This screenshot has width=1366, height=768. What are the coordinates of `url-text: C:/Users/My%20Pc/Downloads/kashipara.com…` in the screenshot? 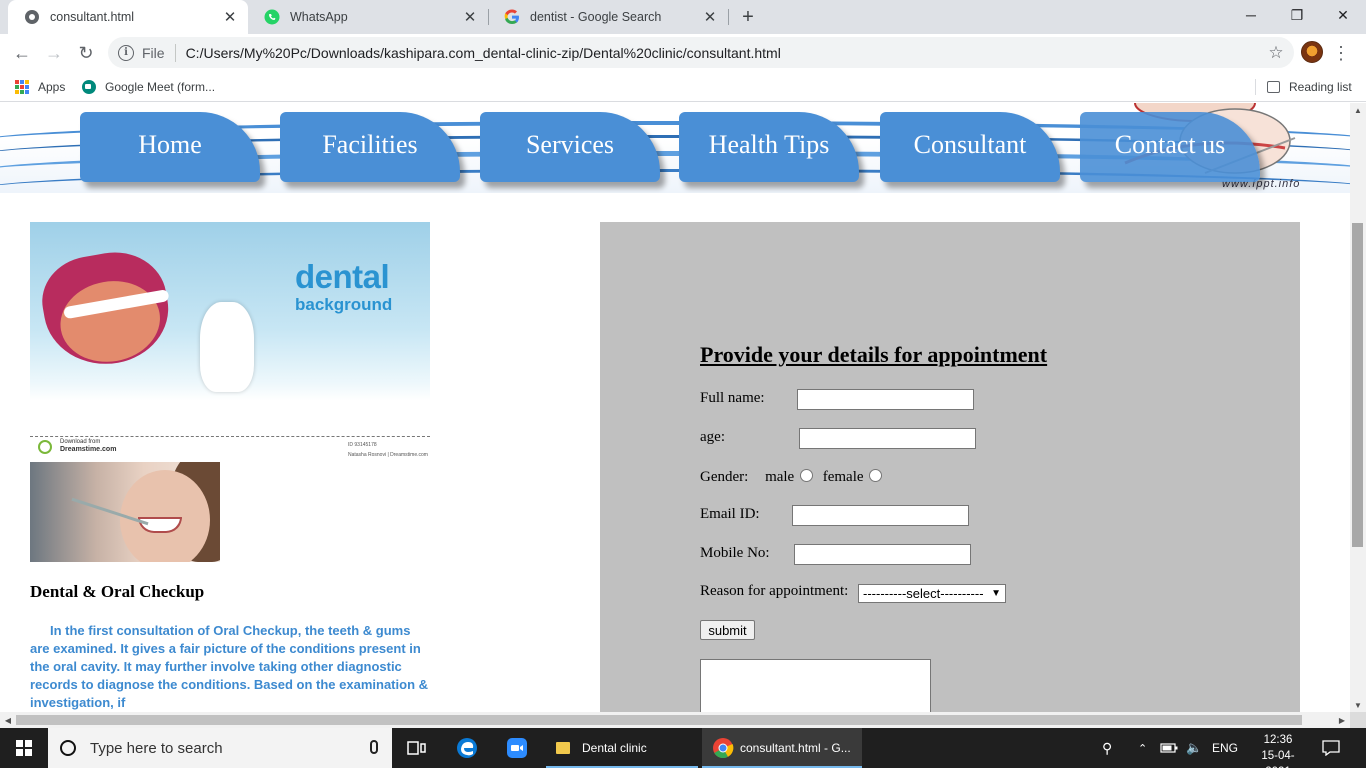 It's located at (725, 53).